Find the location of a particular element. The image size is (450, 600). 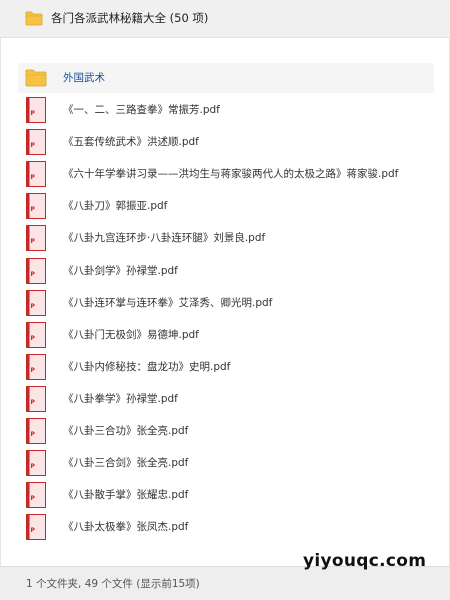

file-row: P 《八卦九宫连环步·八卦连环腿》刘景良.pdf is located at coordinates (226, 238).